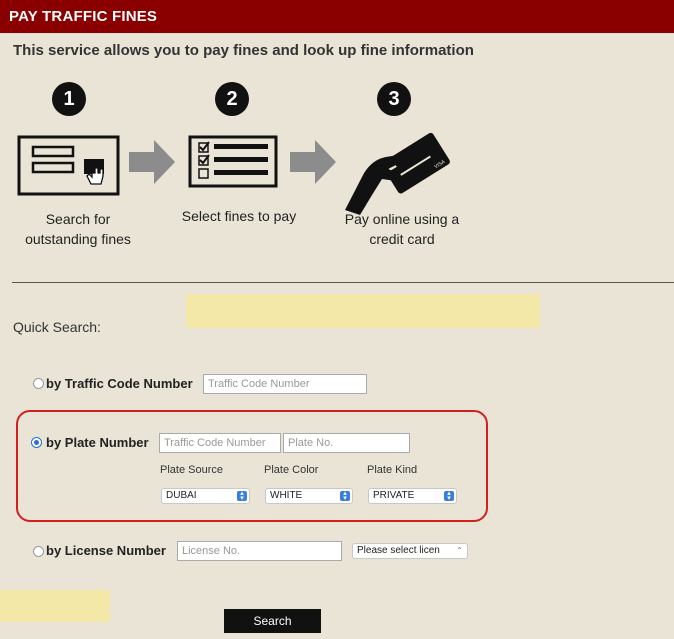  I want to click on step-3-number: 3, so click(394, 99).